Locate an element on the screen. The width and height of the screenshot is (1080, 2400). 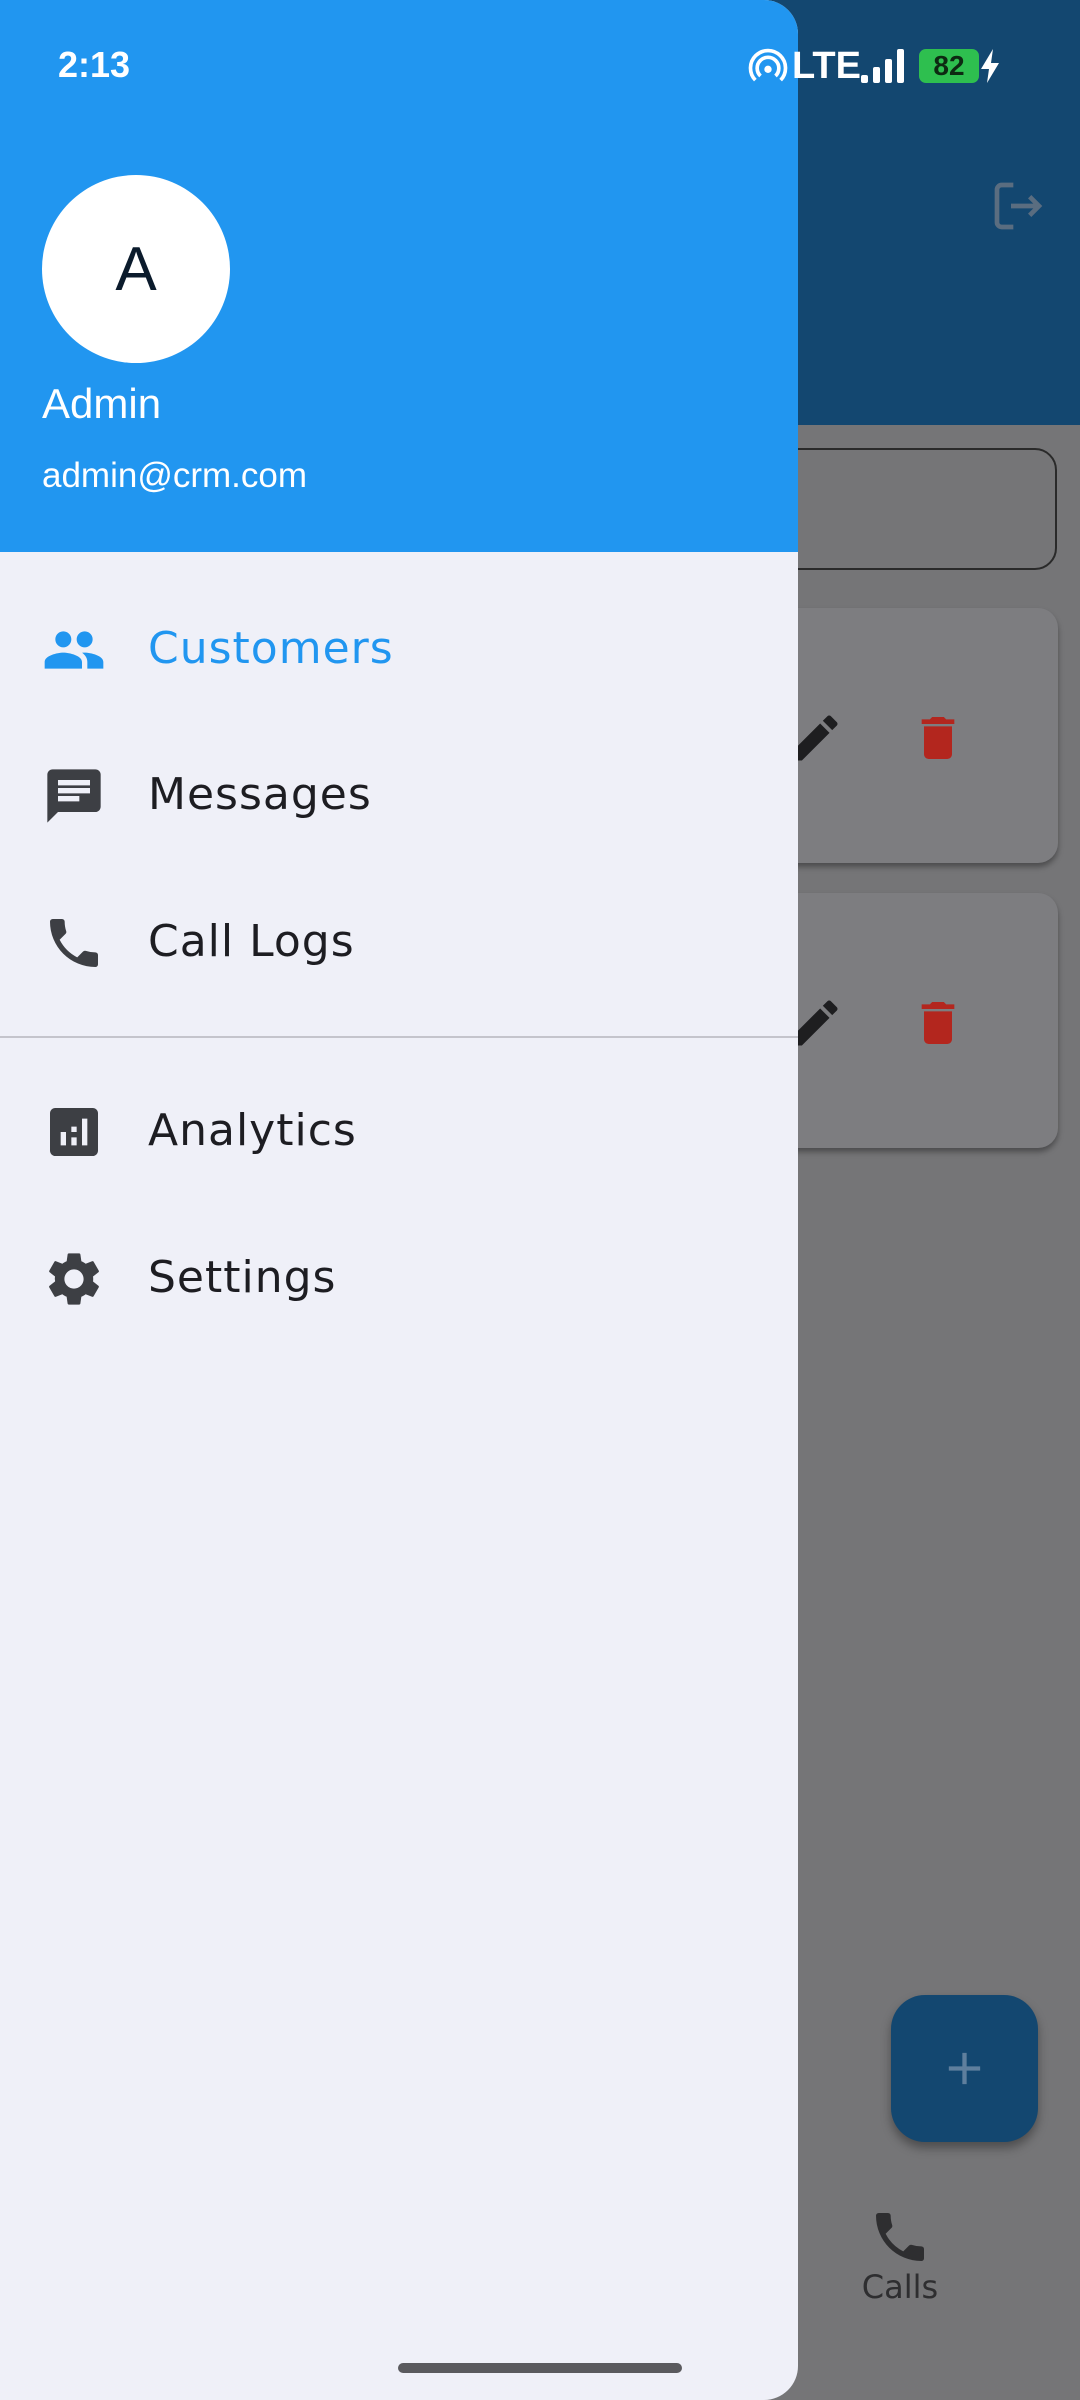
home-indicator is located at coordinates (540, 2368).